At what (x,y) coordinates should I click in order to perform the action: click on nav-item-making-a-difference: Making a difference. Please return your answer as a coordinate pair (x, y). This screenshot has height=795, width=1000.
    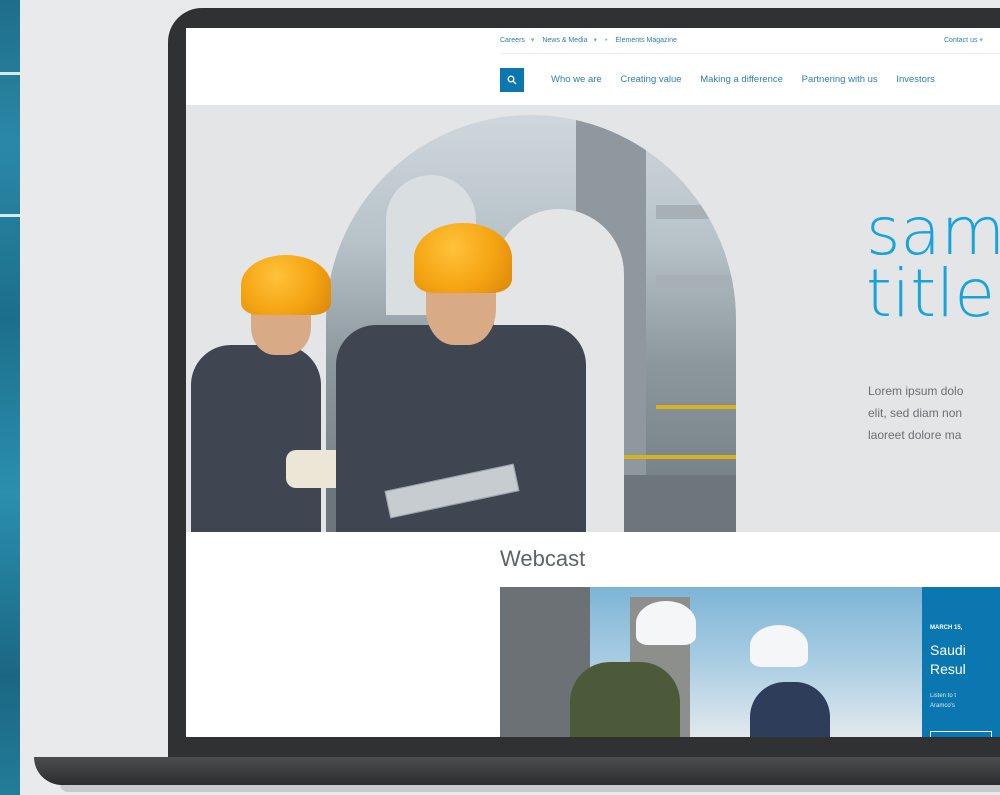
    Looking at the image, I should click on (741, 79).